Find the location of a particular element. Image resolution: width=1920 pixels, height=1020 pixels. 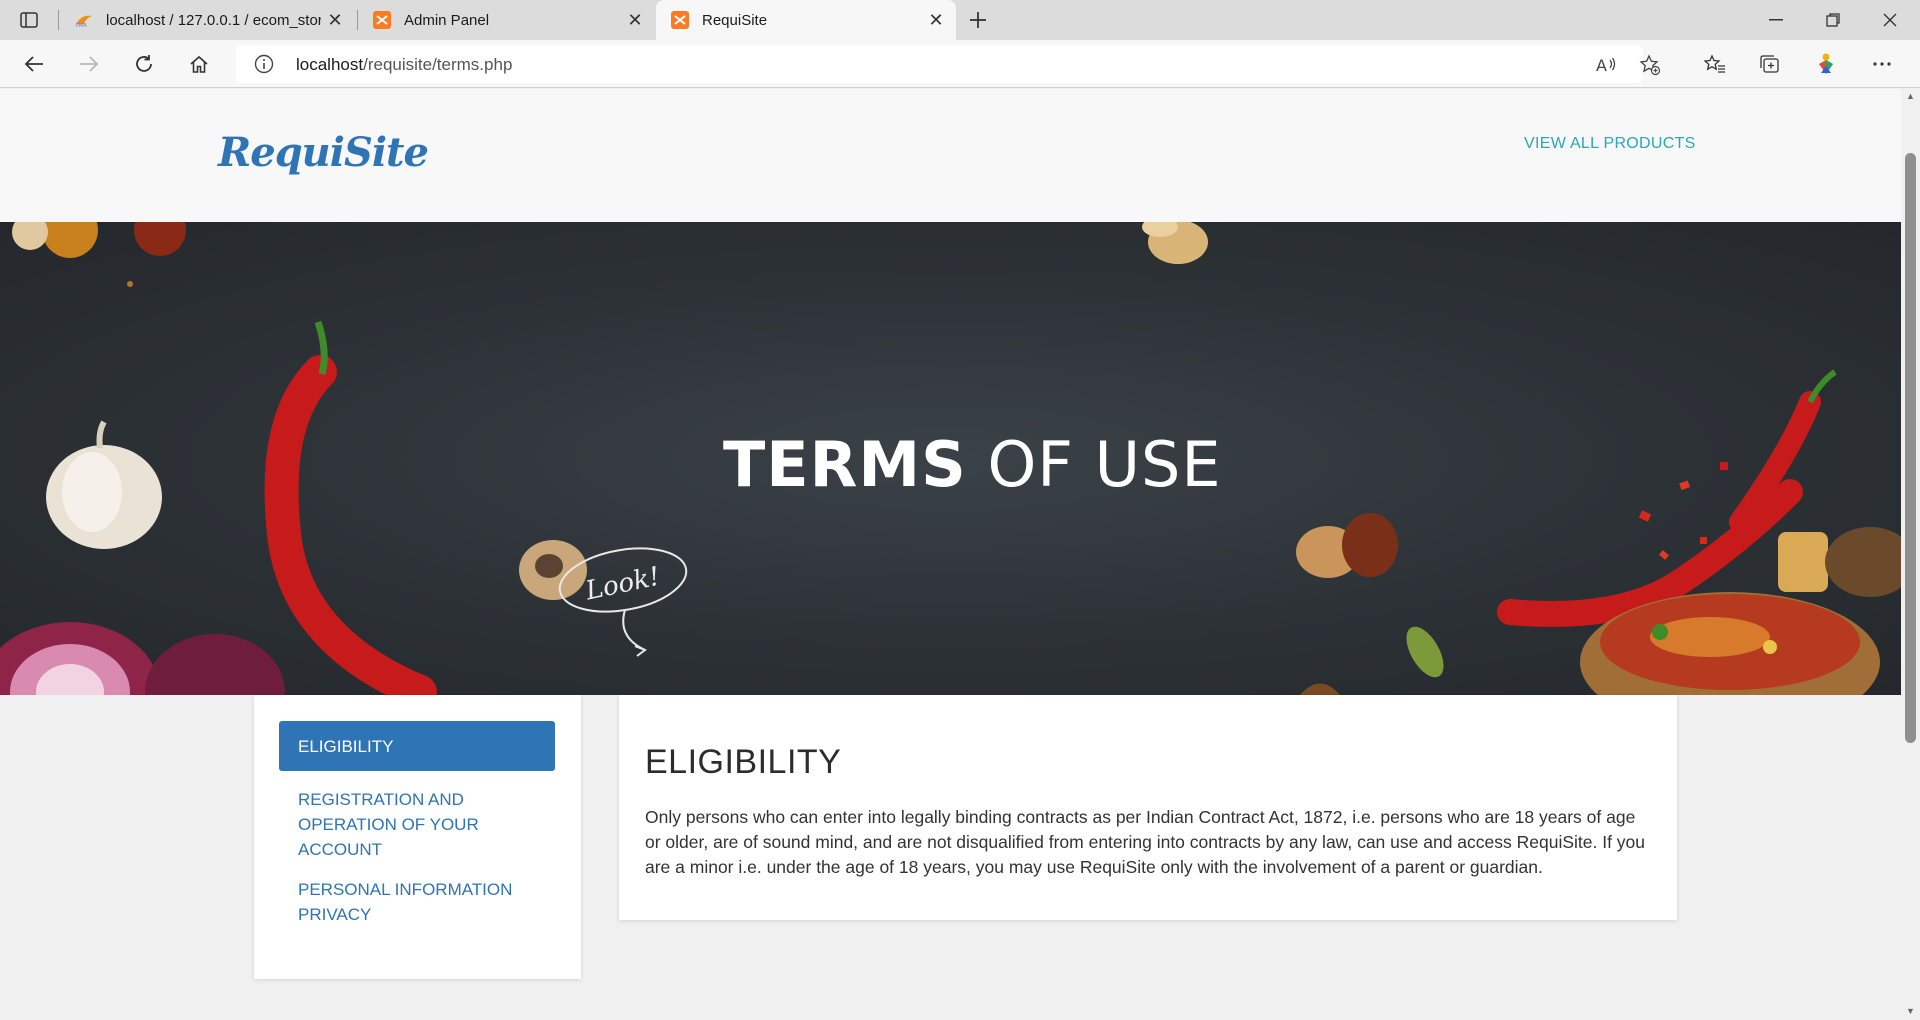

minimize-icon is located at coordinates (1776, 20).